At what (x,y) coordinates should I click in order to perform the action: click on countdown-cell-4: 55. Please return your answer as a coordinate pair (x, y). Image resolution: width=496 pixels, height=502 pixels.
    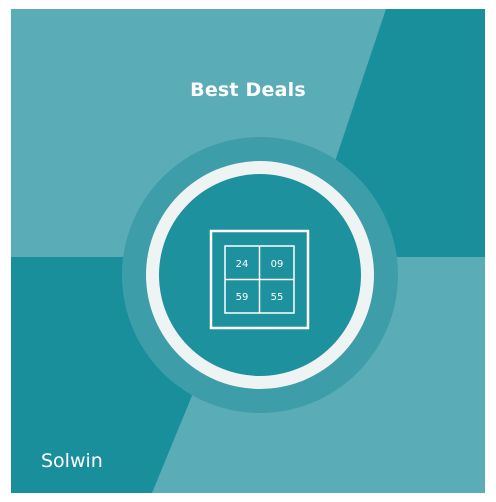
    Looking at the image, I should click on (277, 297).